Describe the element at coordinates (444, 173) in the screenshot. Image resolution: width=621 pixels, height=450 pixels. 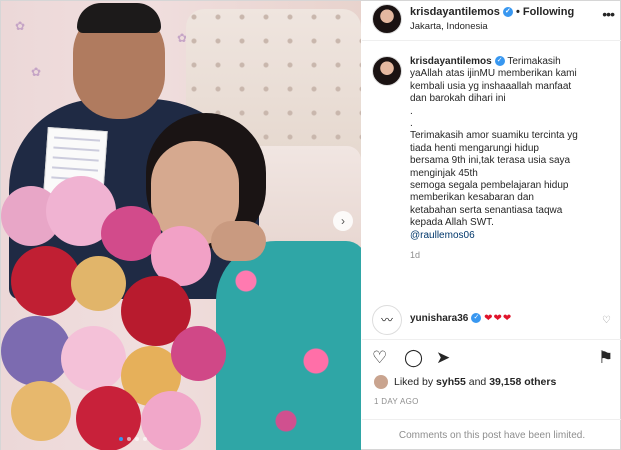
I see `caption-line: menginjak 45th` at that location.